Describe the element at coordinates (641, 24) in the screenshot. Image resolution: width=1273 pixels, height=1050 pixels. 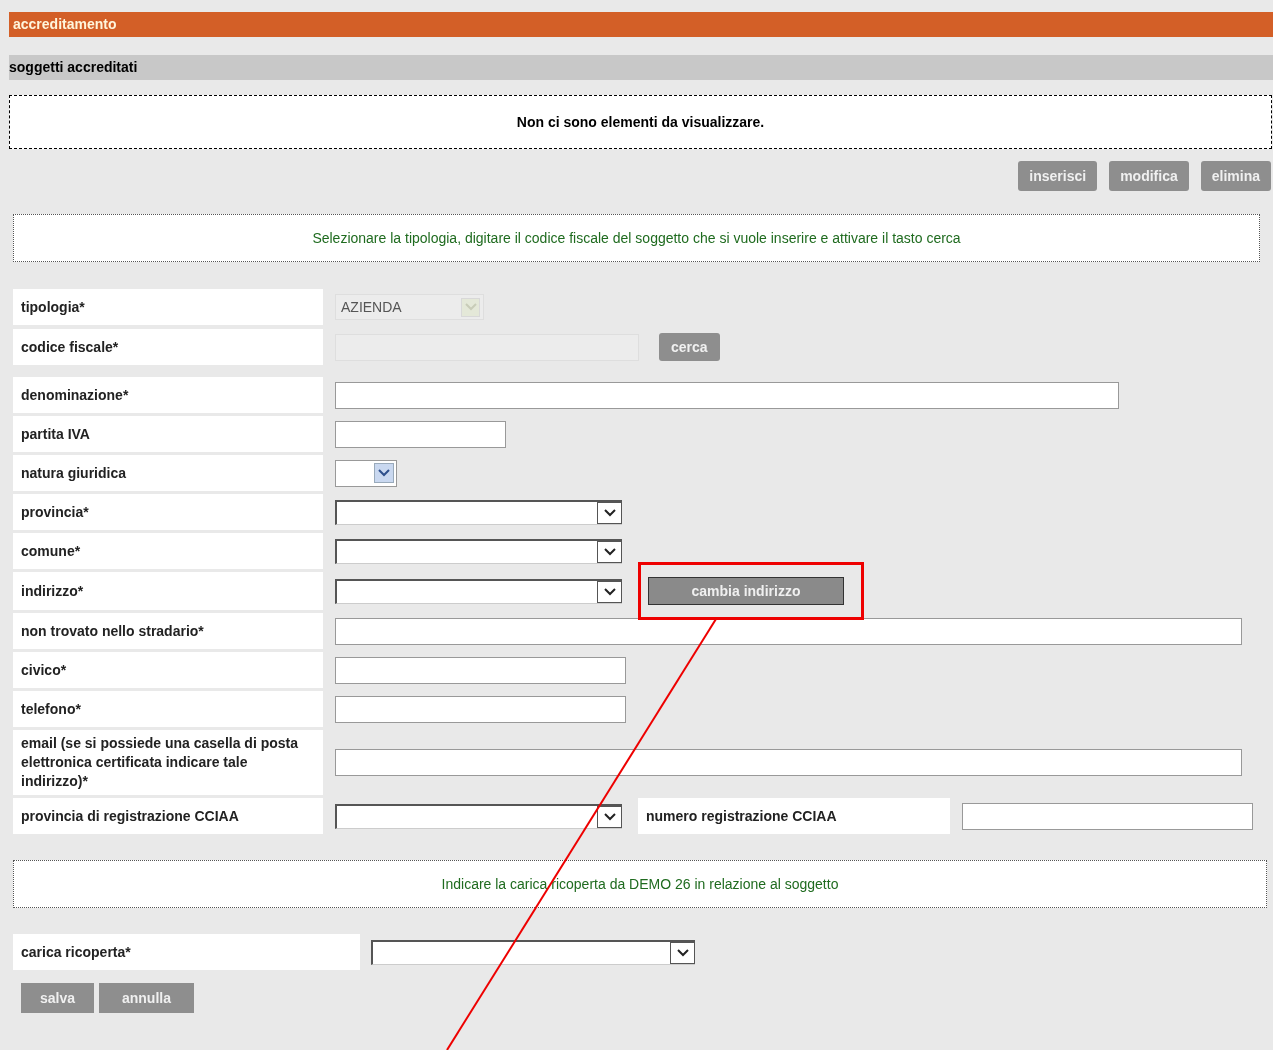
I see `page-header: accreditamento` at that location.